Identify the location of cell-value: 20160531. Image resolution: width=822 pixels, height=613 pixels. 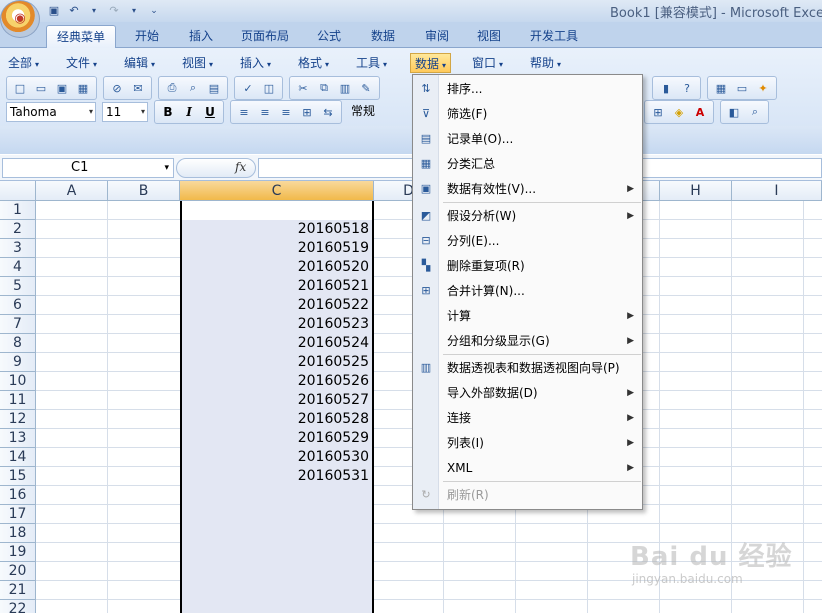
(276, 476).